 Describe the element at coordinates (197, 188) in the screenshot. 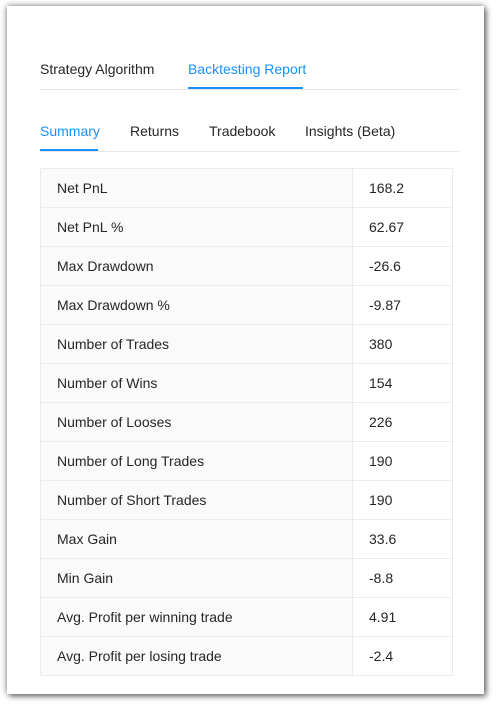

I see `metric-label: Net PnL` at that location.